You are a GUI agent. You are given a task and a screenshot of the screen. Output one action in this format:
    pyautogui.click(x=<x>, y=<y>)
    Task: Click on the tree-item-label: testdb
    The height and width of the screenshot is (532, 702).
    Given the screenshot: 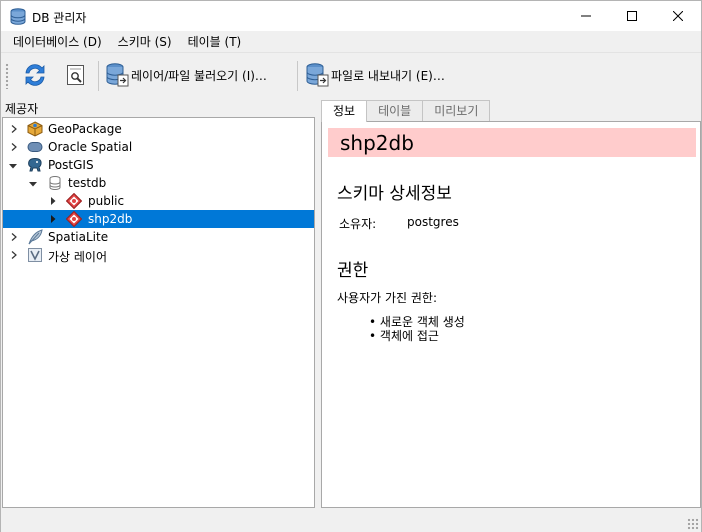 What is the action you would take?
    pyautogui.click(x=87, y=183)
    